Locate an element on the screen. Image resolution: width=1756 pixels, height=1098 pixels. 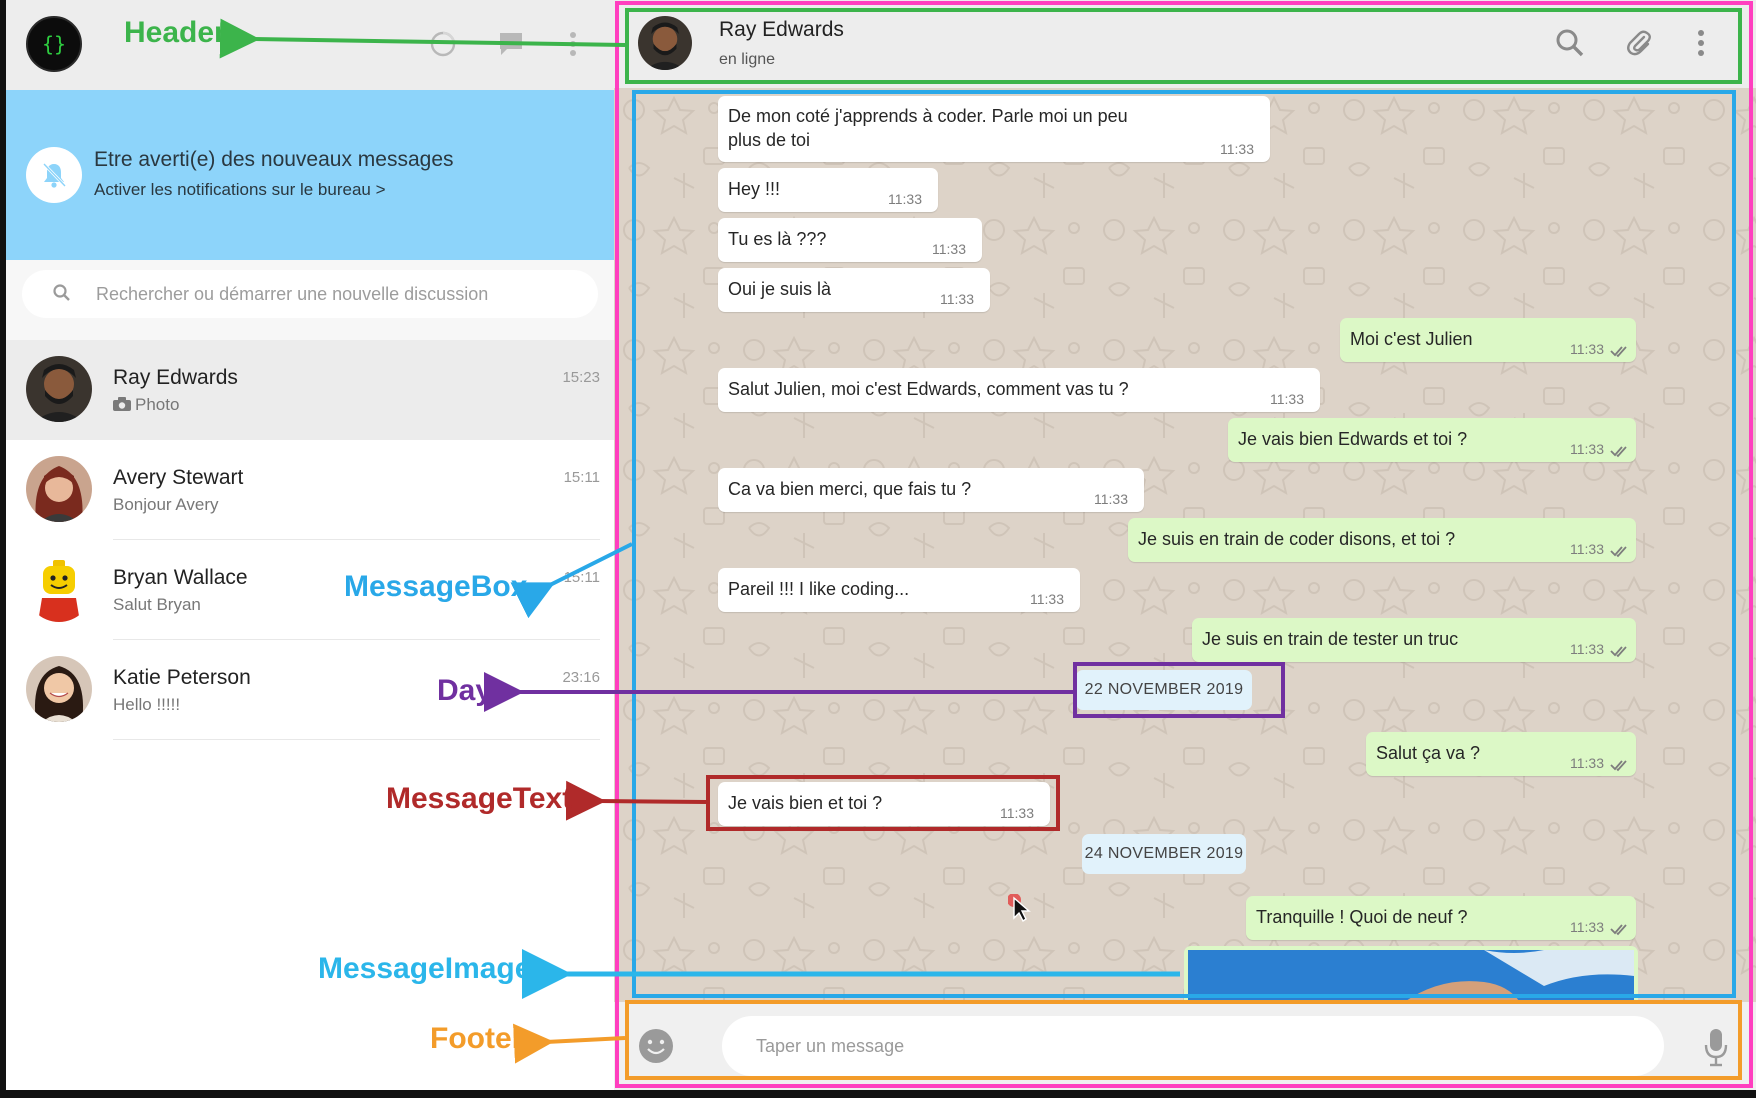
chat-preview: Photo is located at coordinates (146, 405).